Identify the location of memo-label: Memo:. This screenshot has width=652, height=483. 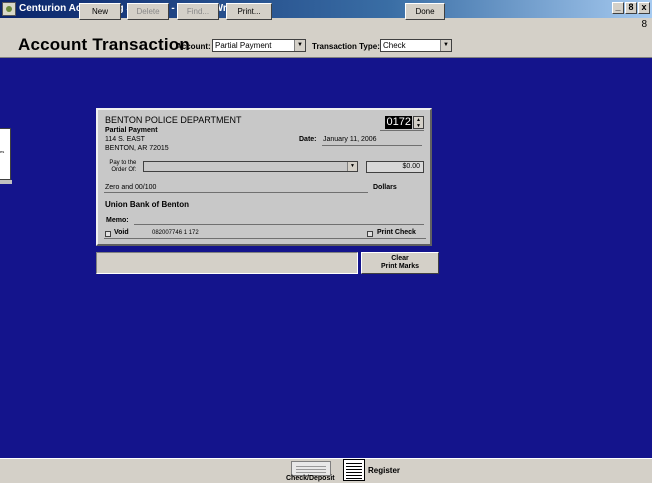
(117, 220).